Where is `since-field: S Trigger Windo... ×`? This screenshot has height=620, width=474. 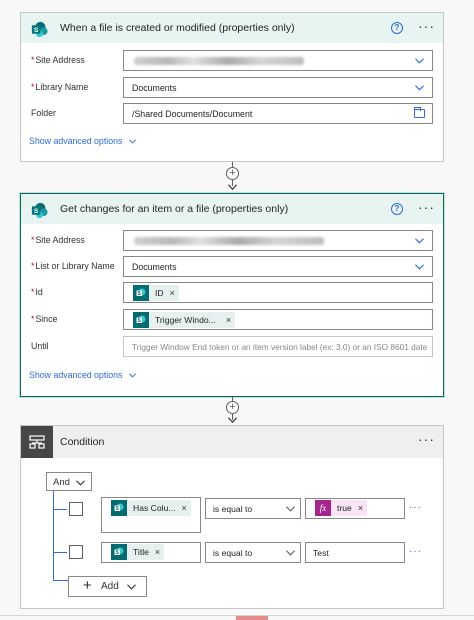 since-field: S Trigger Windo... × is located at coordinates (278, 319).